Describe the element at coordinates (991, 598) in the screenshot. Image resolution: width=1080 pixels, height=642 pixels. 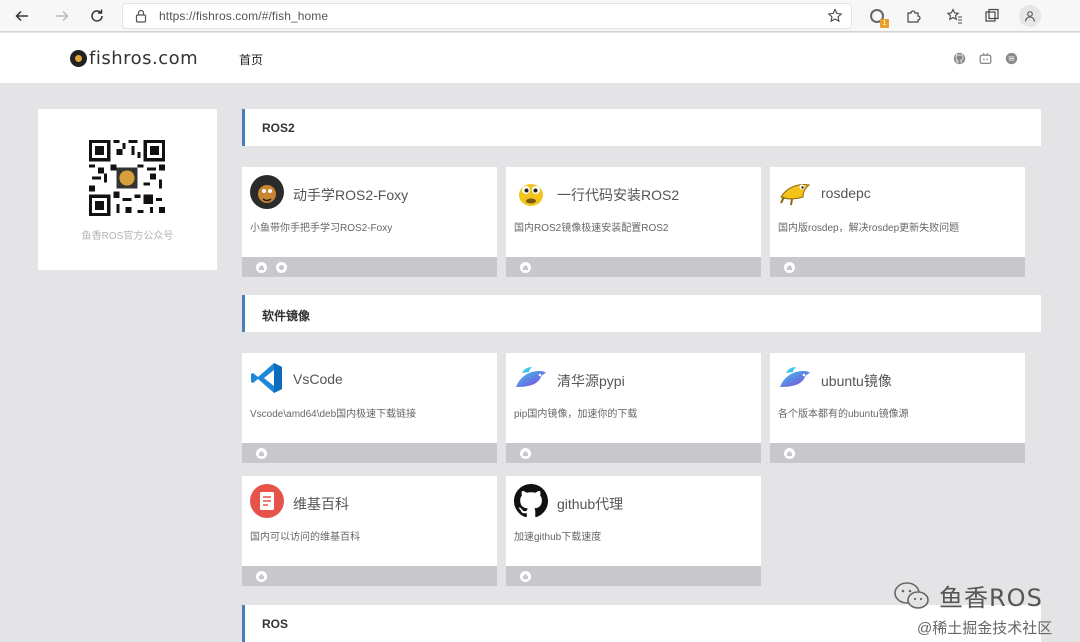
I see `watermark-brand: 鱼香ROS` at that location.